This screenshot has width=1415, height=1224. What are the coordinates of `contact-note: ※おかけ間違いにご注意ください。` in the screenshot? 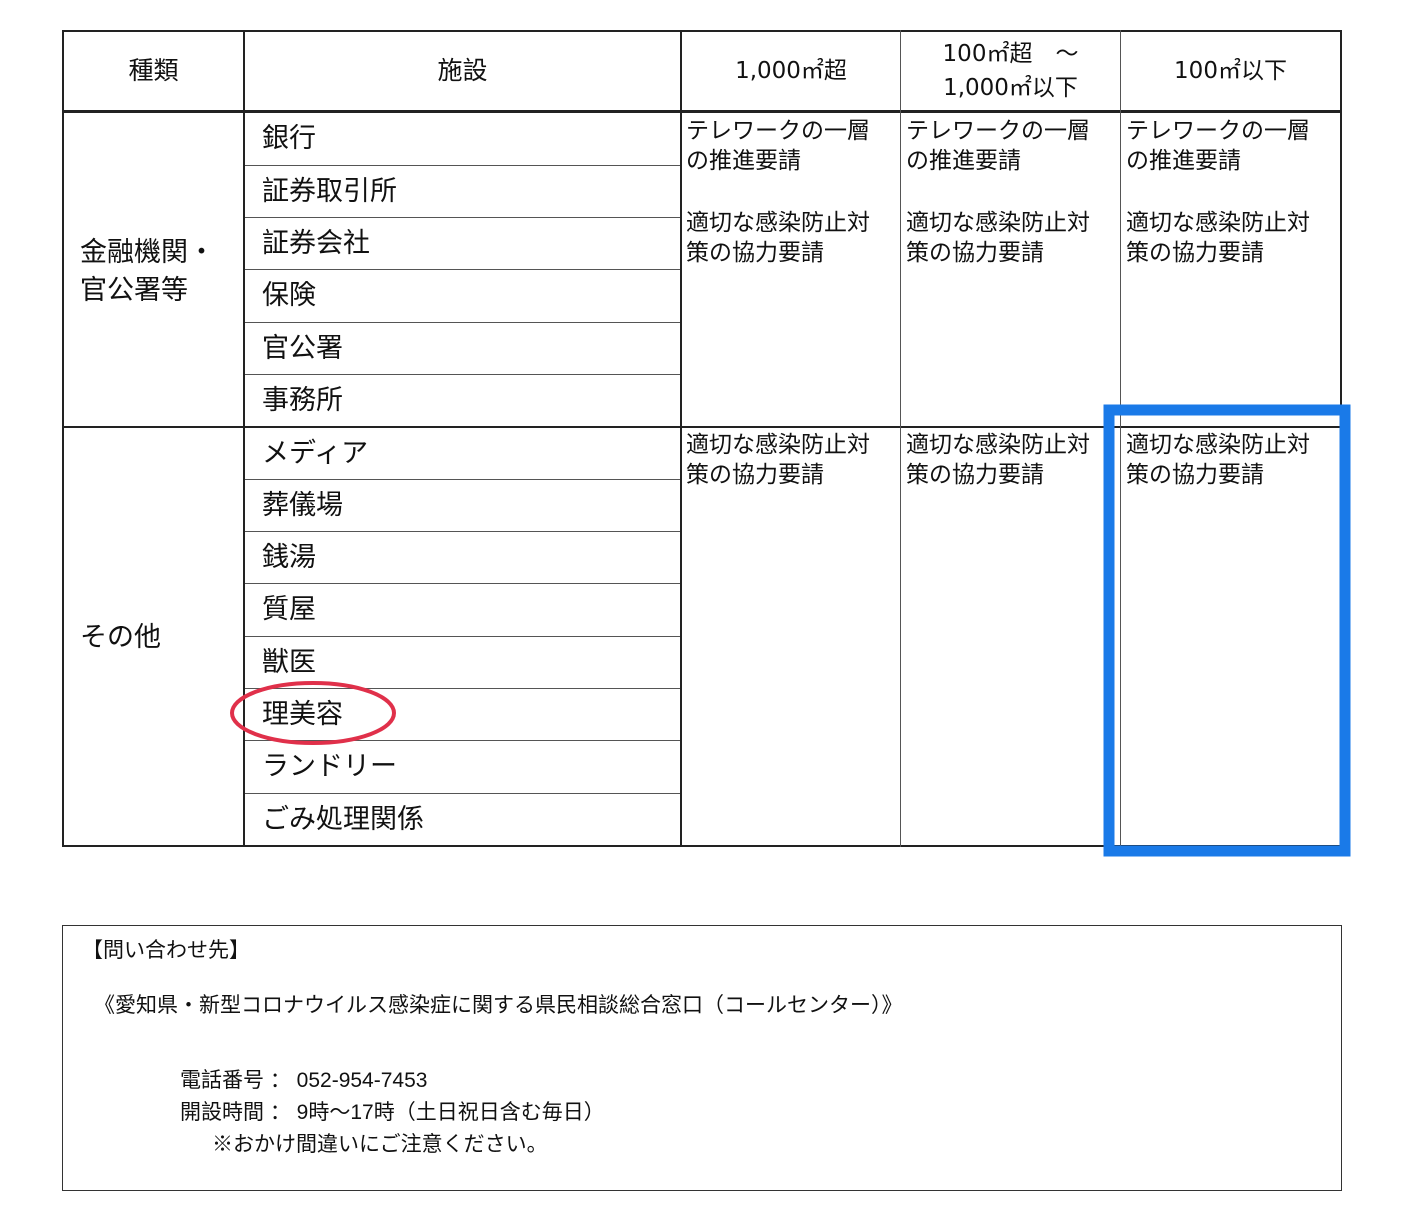 It's located at (380, 1144).